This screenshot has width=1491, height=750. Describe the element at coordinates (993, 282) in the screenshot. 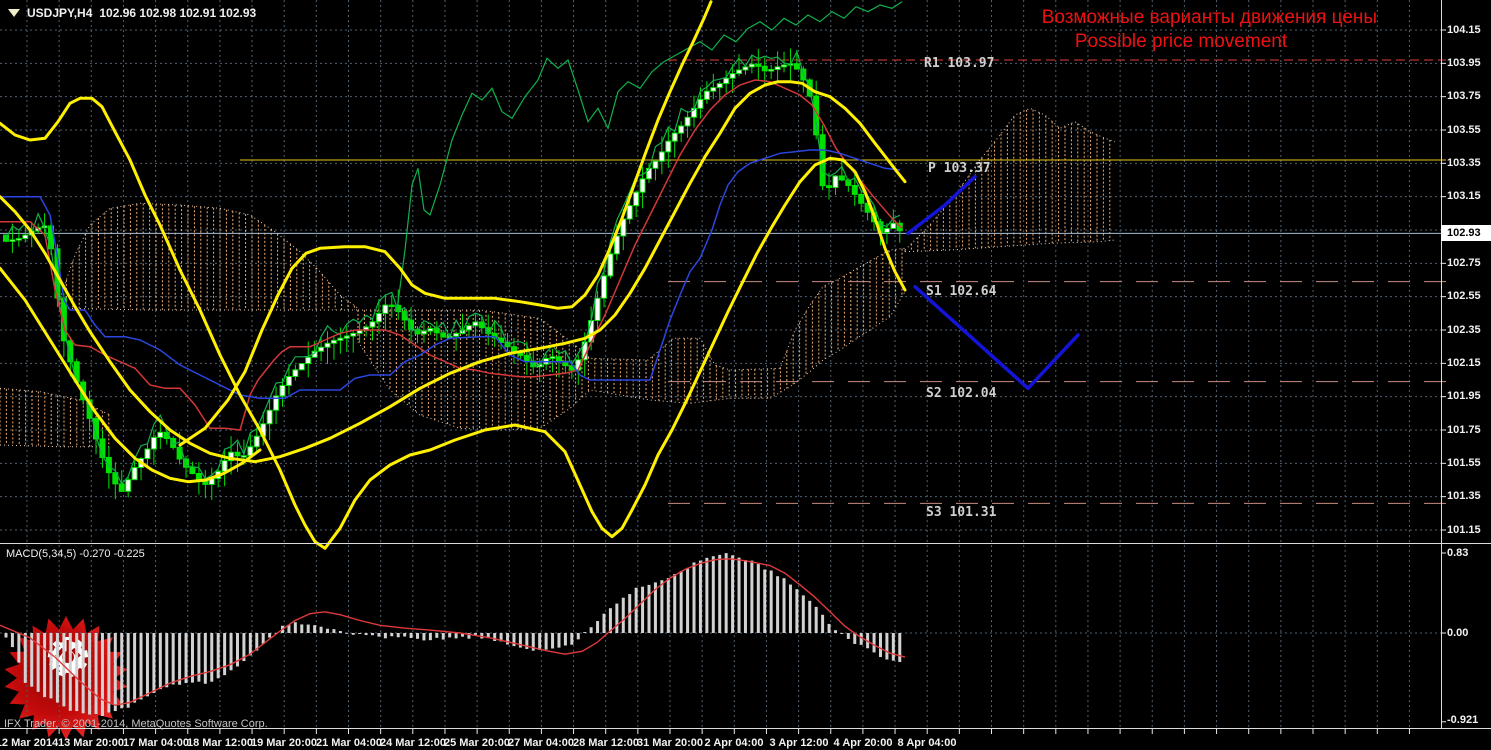

I see `forecast-arrows` at that location.